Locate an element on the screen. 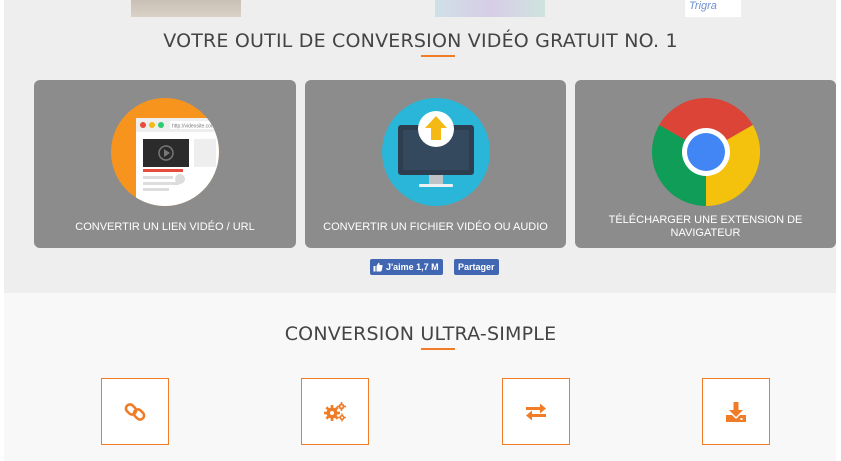  step-settings is located at coordinates (335, 411).